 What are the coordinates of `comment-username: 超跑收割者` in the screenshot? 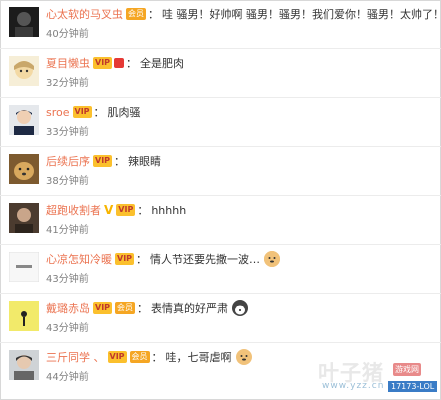 It's located at (73, 210).